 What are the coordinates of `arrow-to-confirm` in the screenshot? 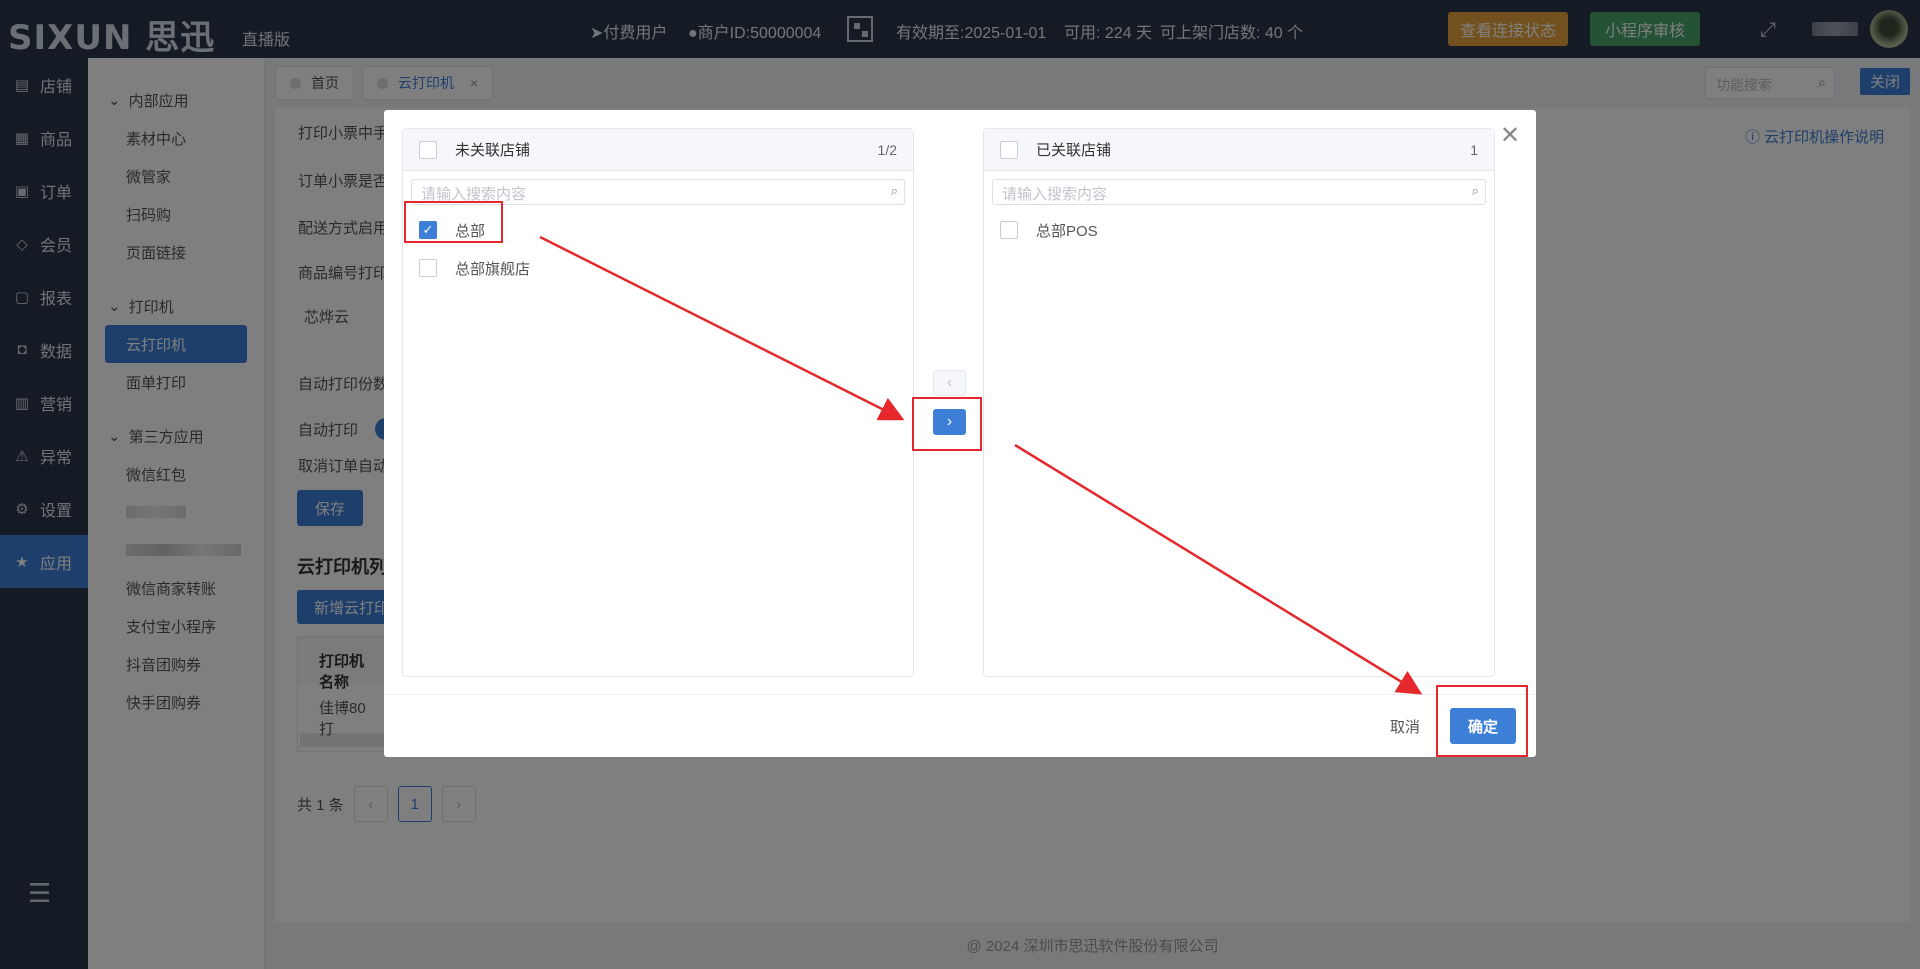 It's located at (1218, 569).